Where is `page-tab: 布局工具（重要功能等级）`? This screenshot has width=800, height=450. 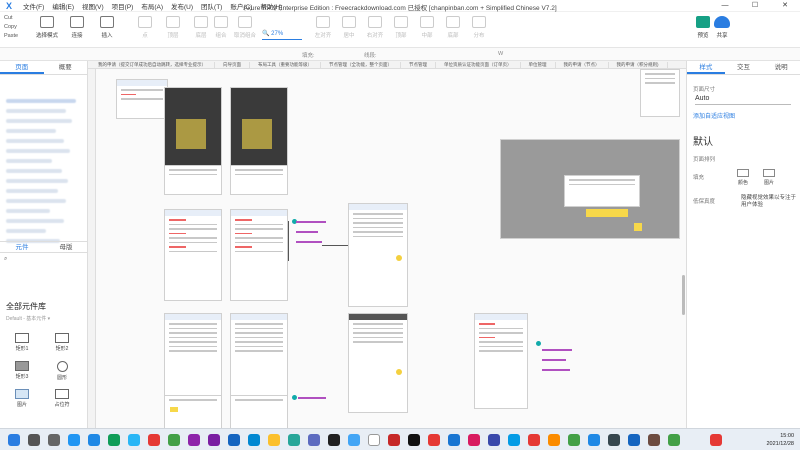 page-tab: 布局工具（重要功能等级） is located at coordinates (285, 65).